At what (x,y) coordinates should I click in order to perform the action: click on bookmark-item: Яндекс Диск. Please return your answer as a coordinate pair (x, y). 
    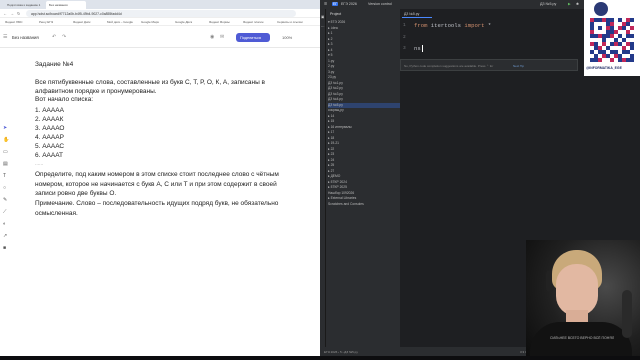
    Looking at the image, I should click on (81, 22).